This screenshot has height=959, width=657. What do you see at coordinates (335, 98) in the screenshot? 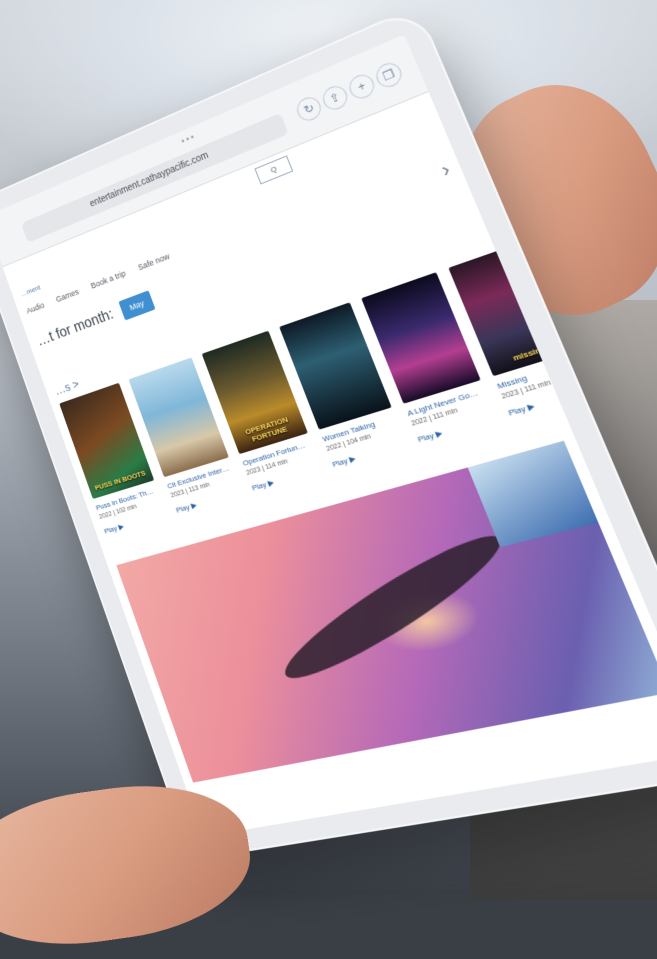
I see `share-icon: ⇪` at bounding box center [335, 98].